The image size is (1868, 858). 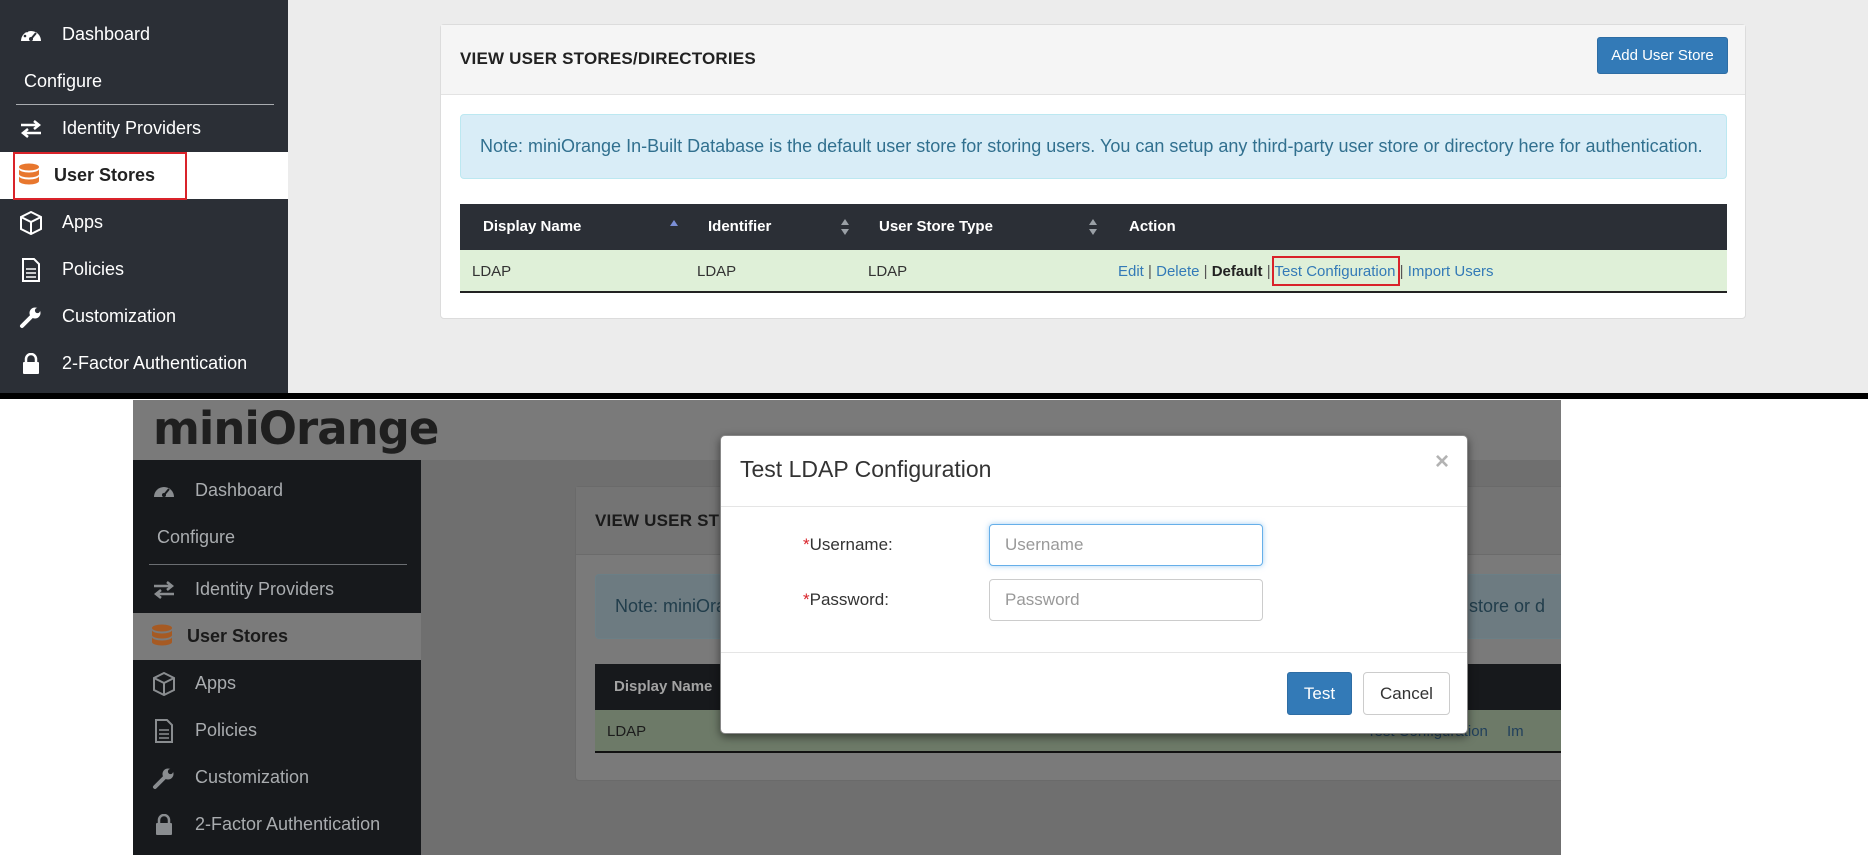 I want to click on miniorange-logo: miniOrange, so click(x=296, y=428).